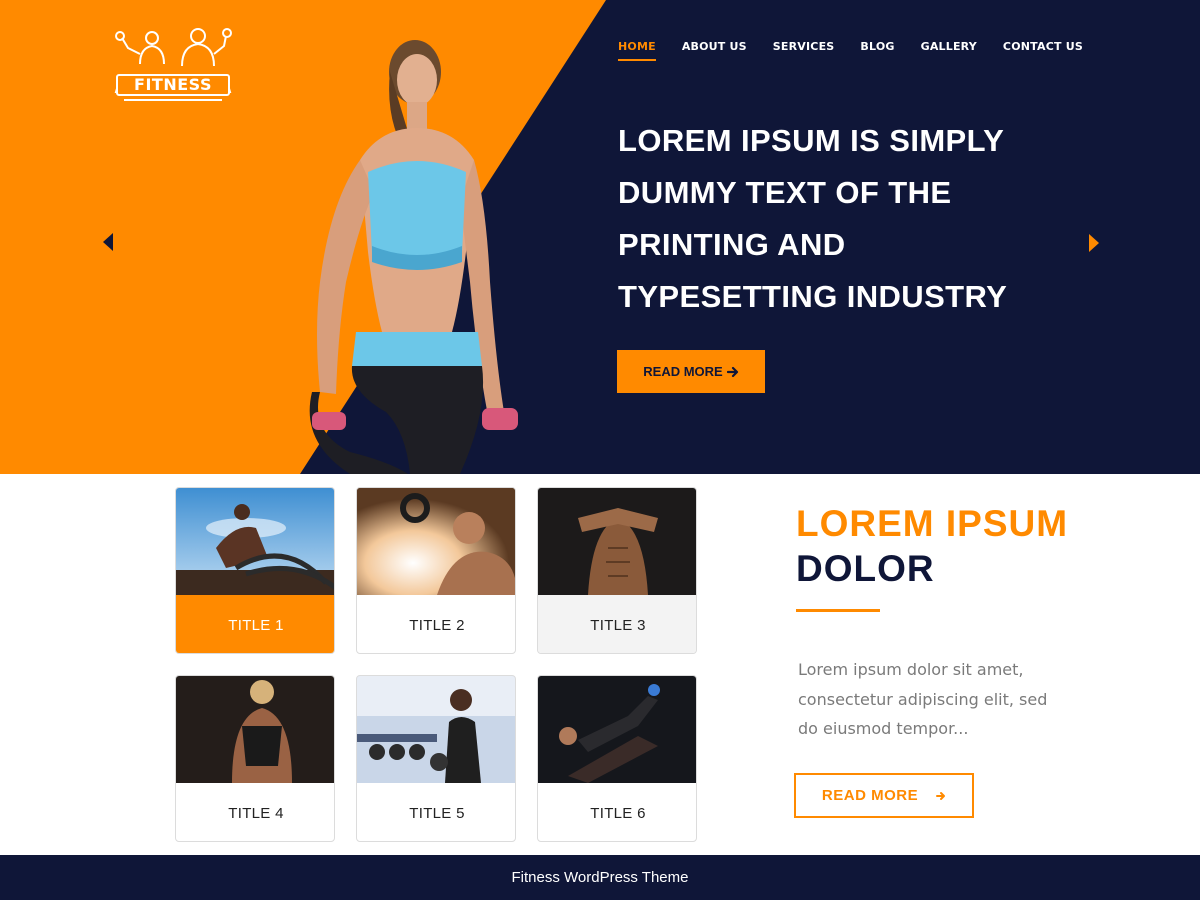 This screenshot has width=1200, height=900. I want to click on section-read-more-button: READ MORE, so click(884, 795).